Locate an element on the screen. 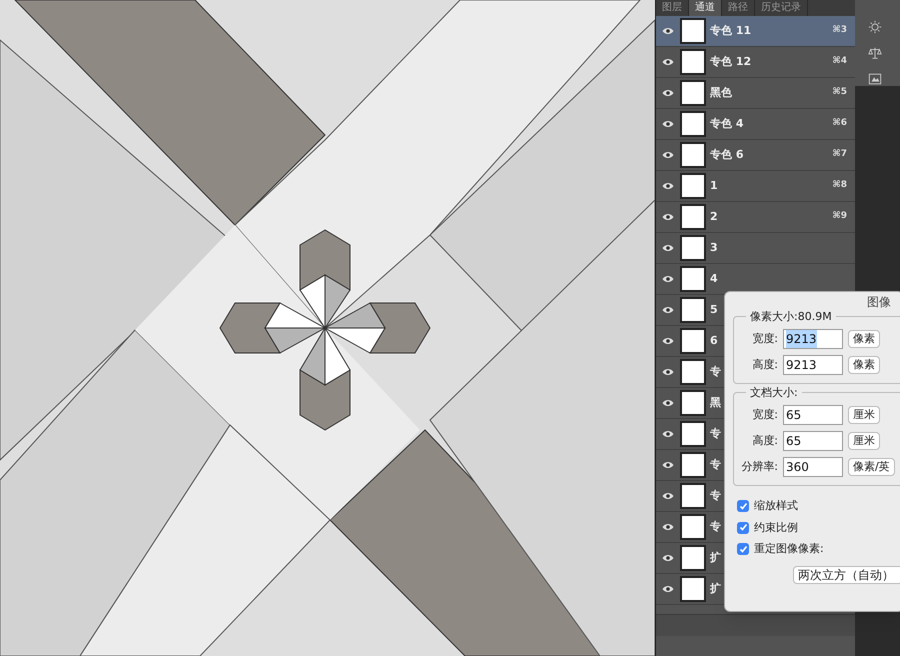  checkbox-label: 重定图像像素: is located at coordinates (789, 549).